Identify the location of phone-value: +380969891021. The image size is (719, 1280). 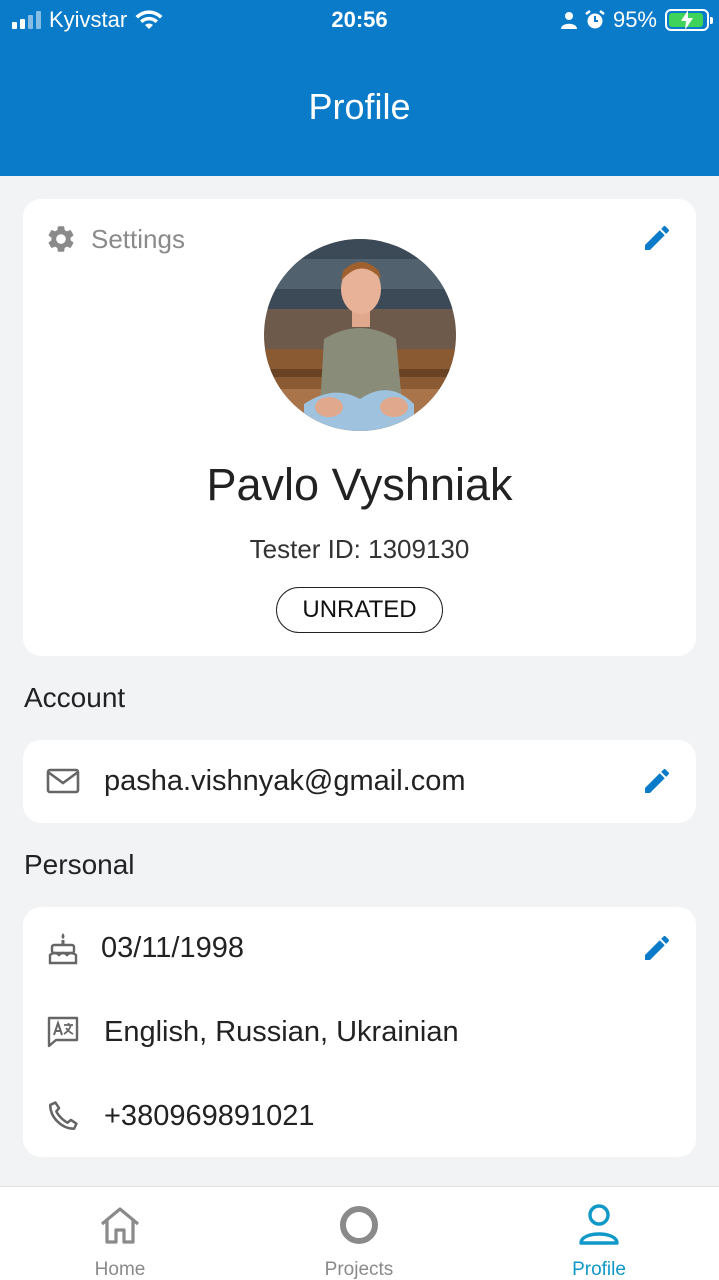
(209, 1115).